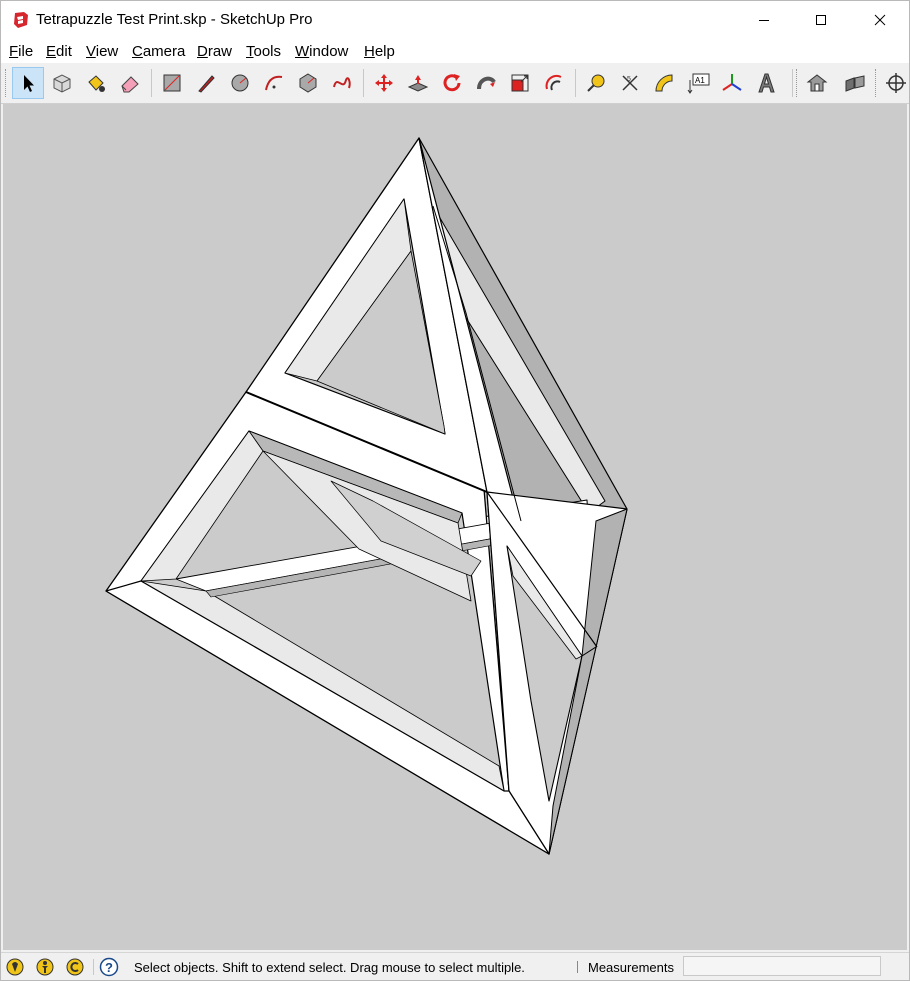  I want to click on select-icon, so click(29, 83).